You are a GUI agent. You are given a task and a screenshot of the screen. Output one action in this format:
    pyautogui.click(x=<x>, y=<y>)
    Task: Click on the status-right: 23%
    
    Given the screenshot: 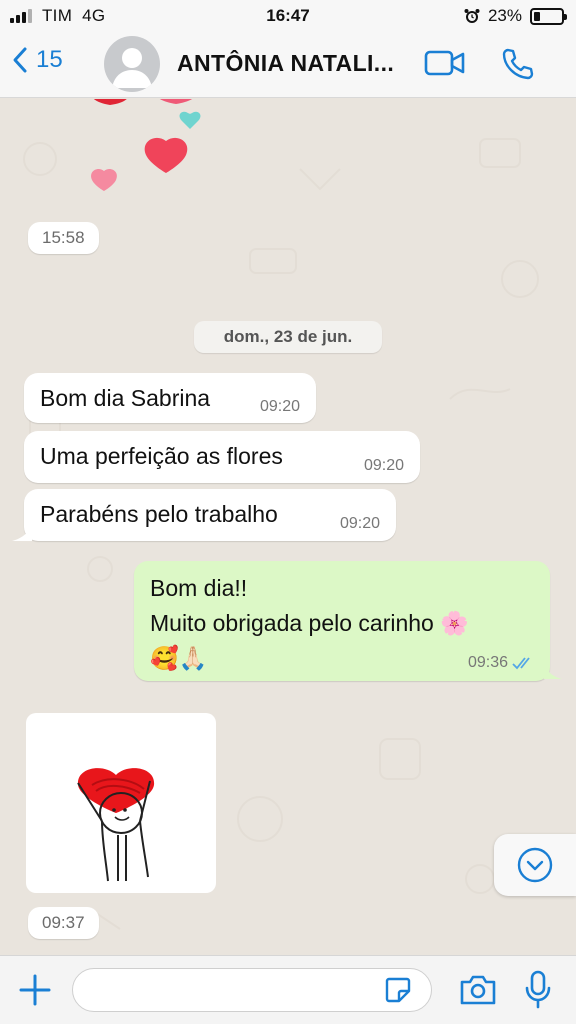 What is the action you would take?
    pyautogui.click(x=515, y=16)
    